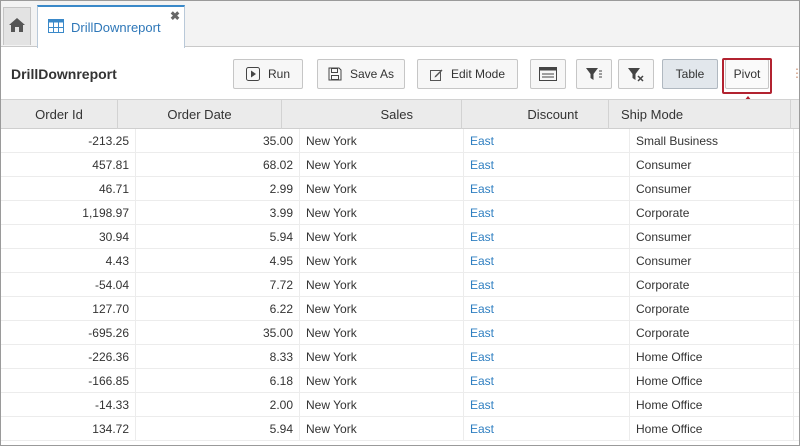 The width and height of the screenshot is (800, 446). I want to click on cell-order-date: 68.02, so click(218, 165).